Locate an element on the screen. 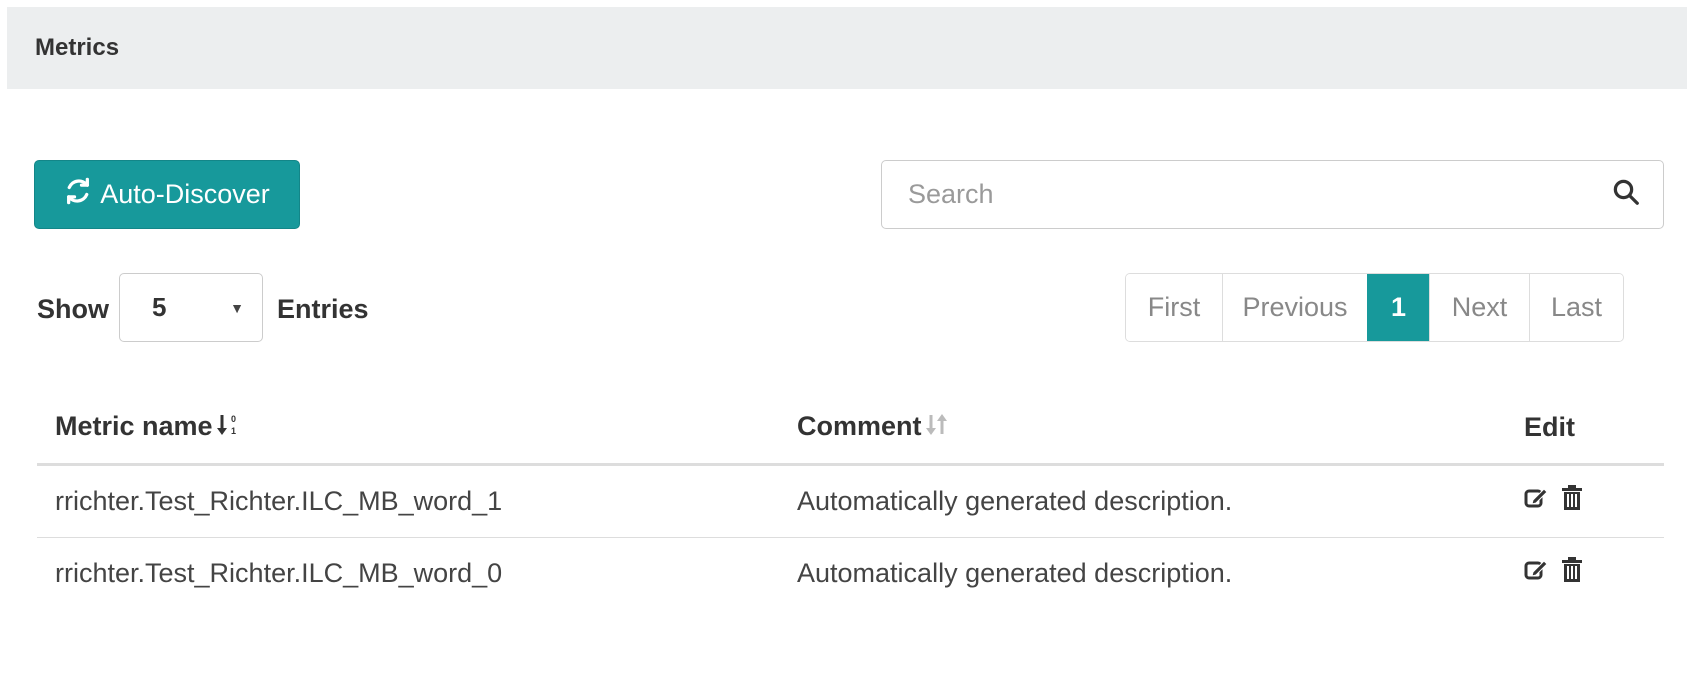 The width and height of the screenshot is (1703, 677). search-field is located at coordinates (1272, 194).